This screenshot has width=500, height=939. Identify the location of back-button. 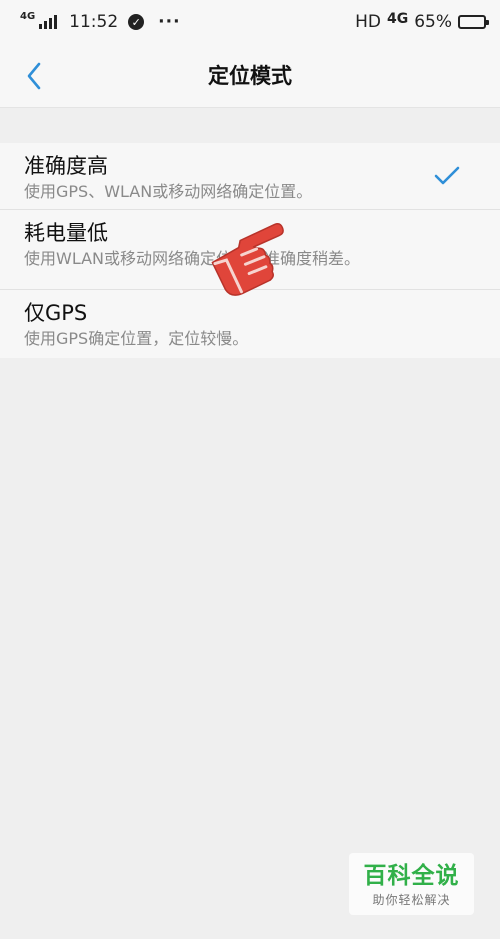
(34, 76).